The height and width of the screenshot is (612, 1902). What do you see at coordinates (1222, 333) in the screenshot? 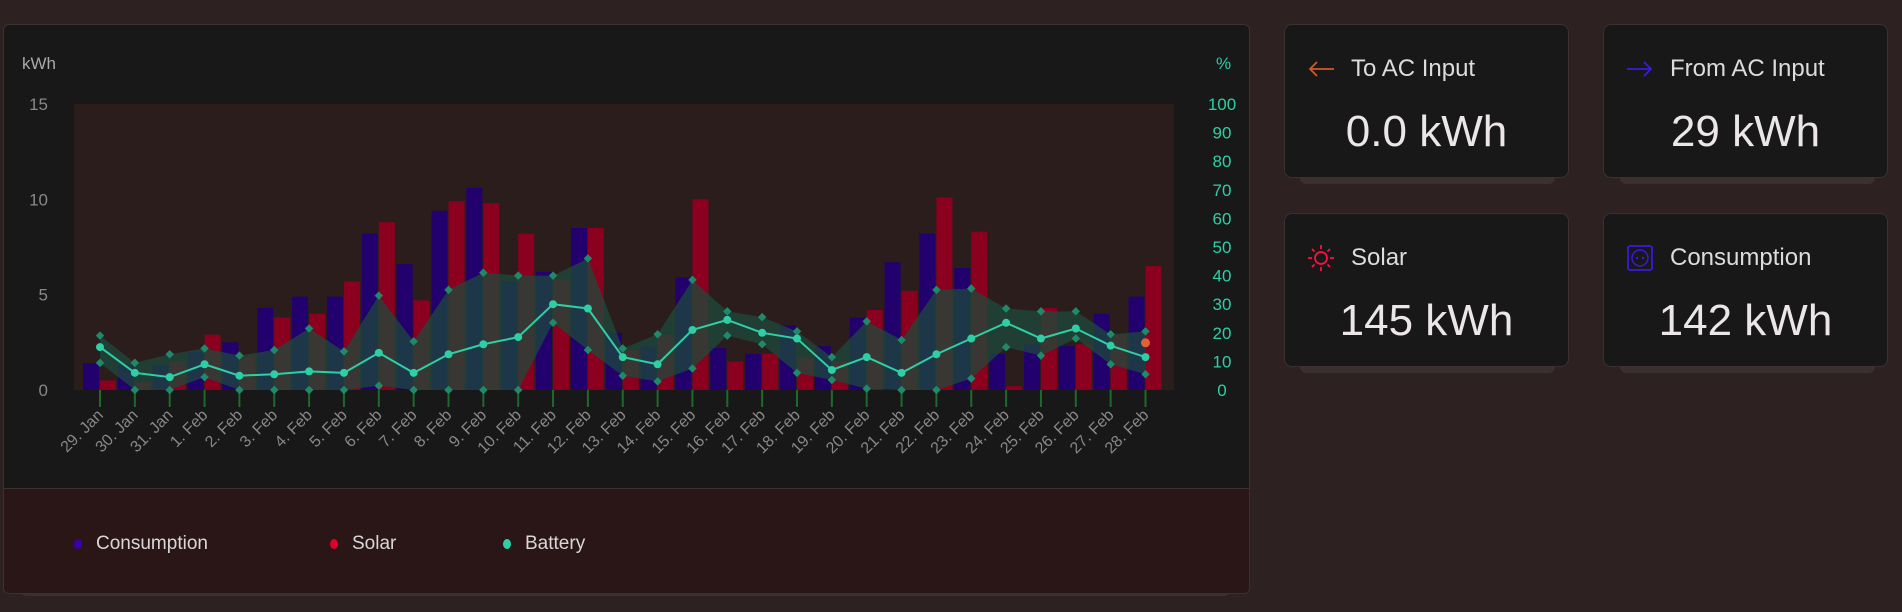
I see `right-tick-label: 20` at bounding box center [1222, 333].